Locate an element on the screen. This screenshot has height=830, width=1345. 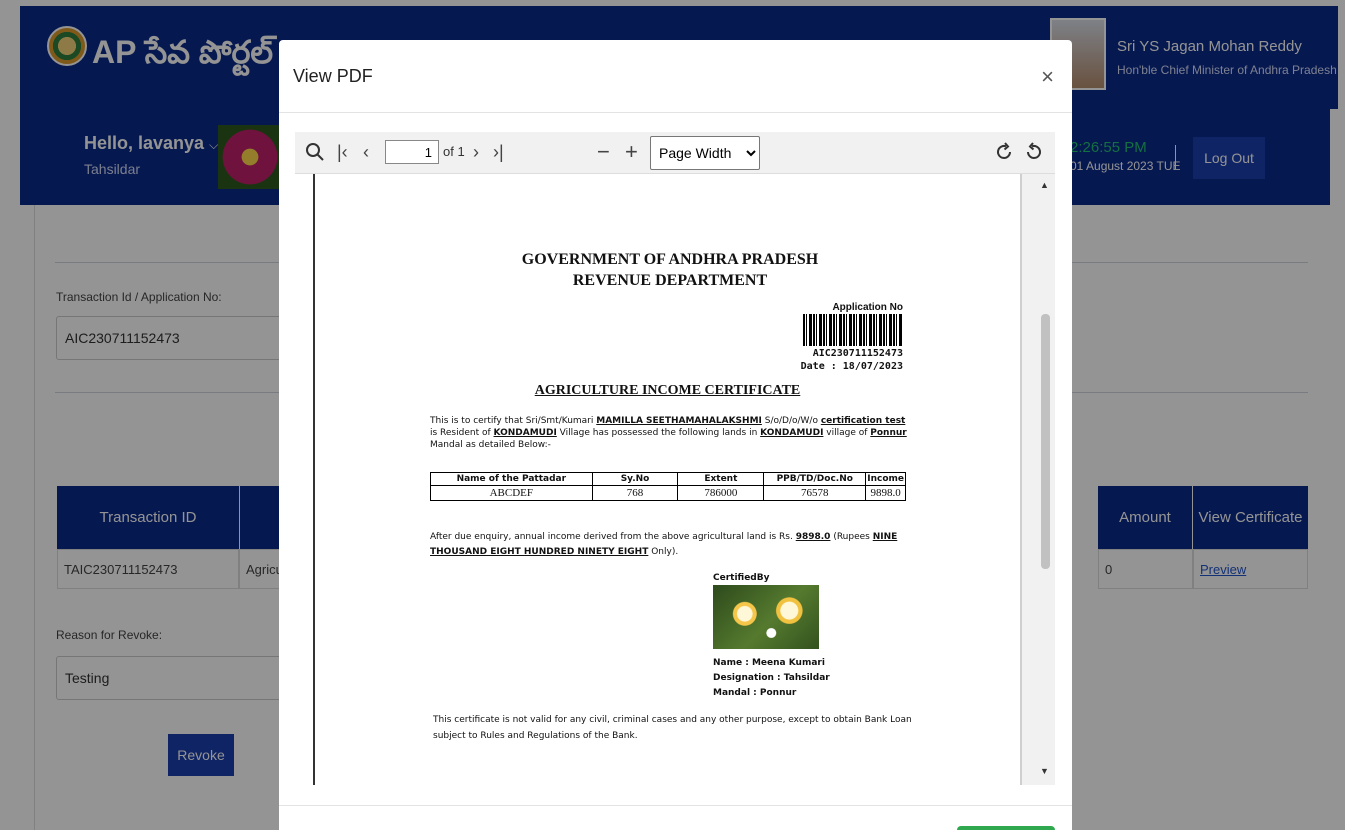
signatory-mandal: Mandal : Ponnur is located at coordinates (755, 693).